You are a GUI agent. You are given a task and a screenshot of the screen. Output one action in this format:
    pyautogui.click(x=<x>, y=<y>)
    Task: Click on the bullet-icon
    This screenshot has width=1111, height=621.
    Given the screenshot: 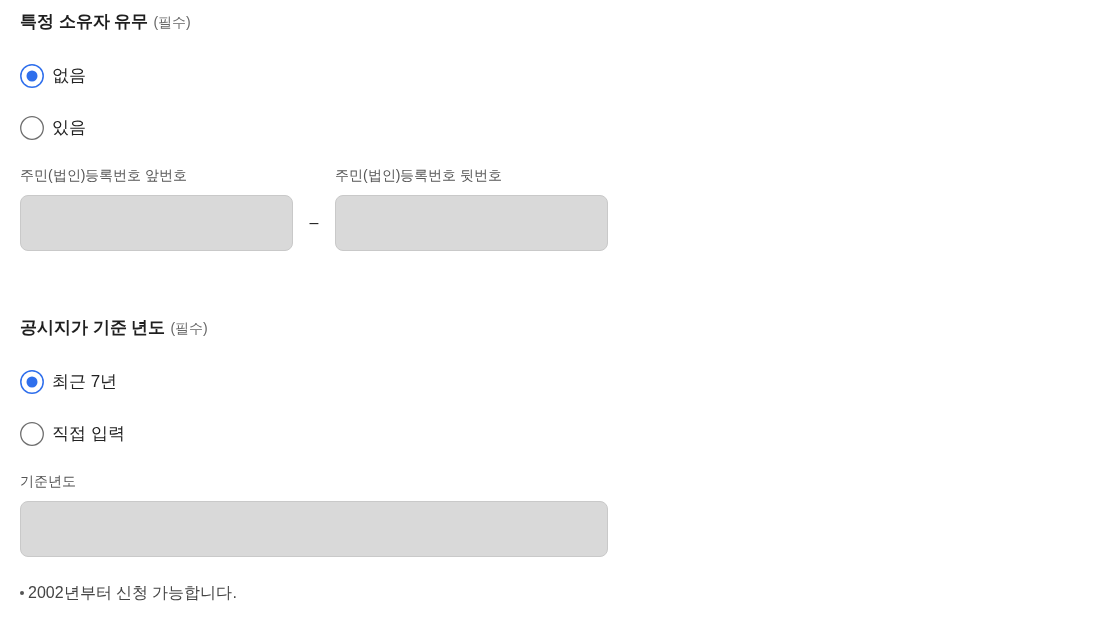 What is the action you would take?
    pyautogui.click(x=22, y=593)
    